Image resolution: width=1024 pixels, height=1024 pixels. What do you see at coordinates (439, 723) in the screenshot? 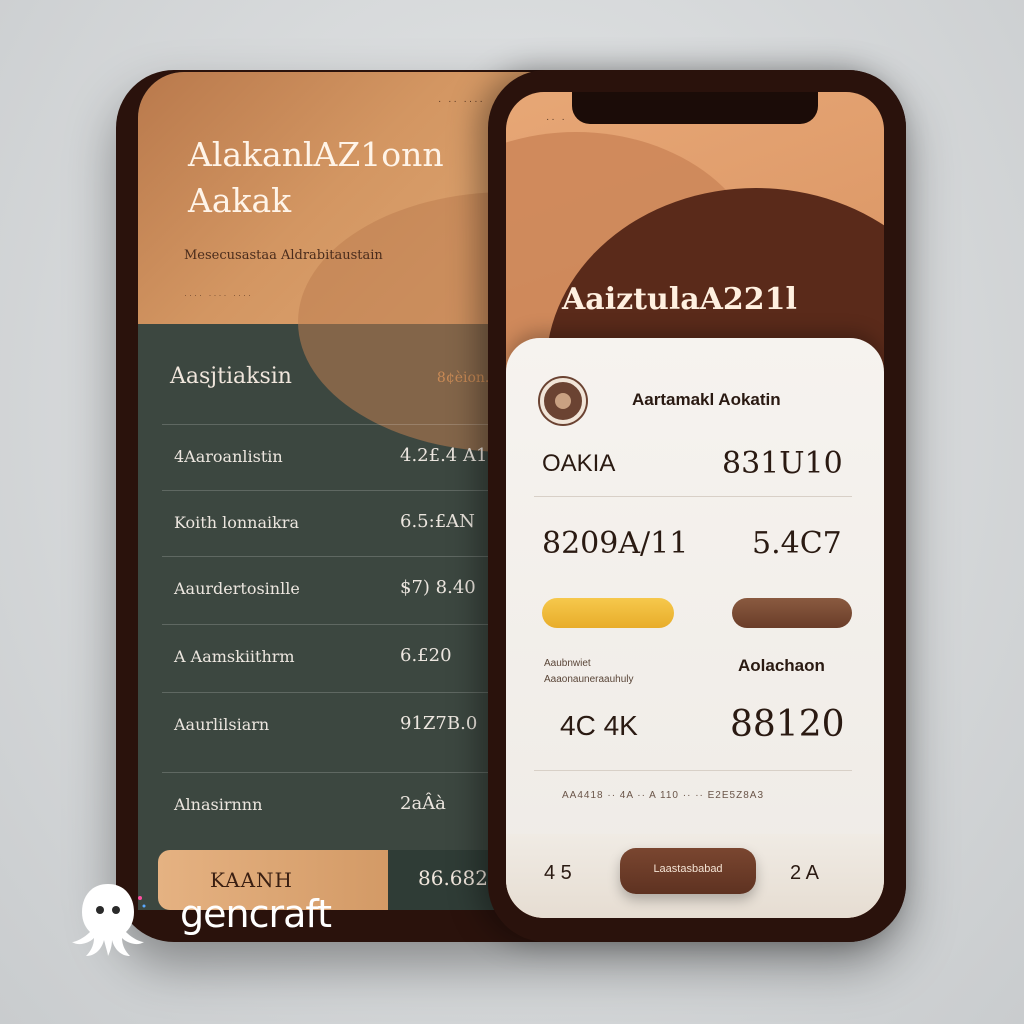
I see `list-item-value: 91Z7B.0` at bounding box center [439, 723].